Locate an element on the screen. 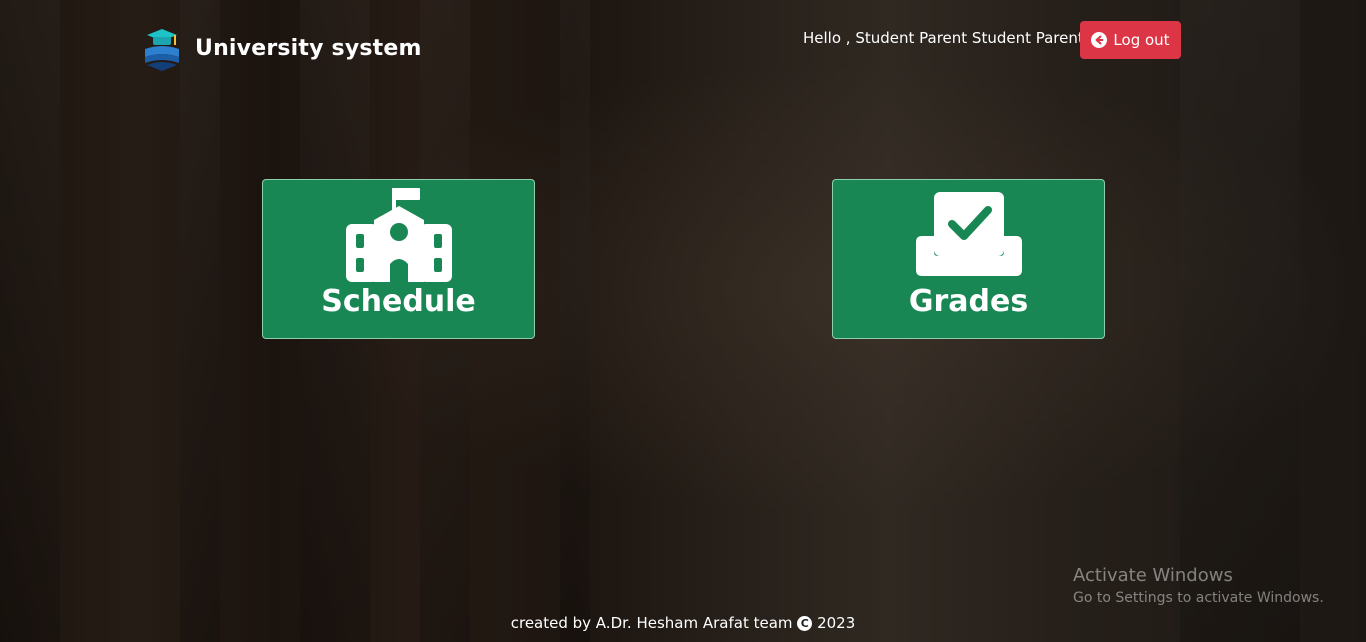 This screenshot has width=1366, height=642. grades-tile: Grades is located at coordinates (968, 259).